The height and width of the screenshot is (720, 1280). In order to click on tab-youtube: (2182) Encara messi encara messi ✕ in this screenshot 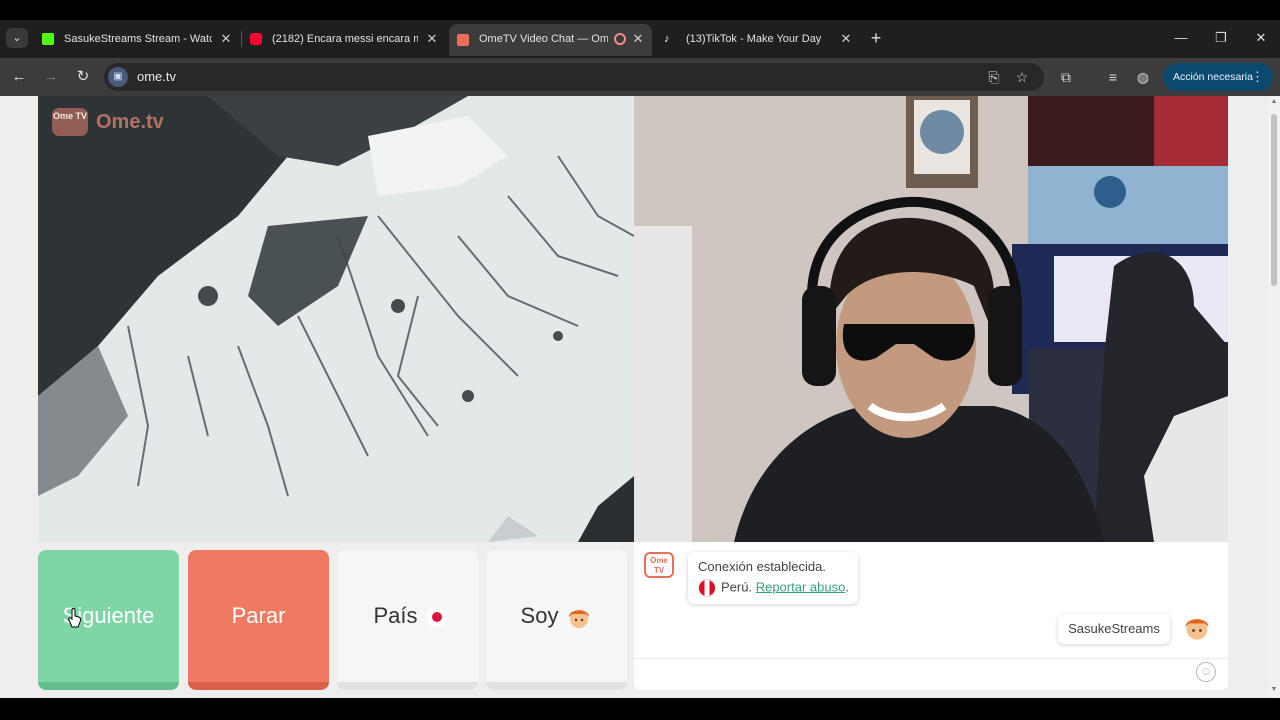, I will do `click(344, 39)`.